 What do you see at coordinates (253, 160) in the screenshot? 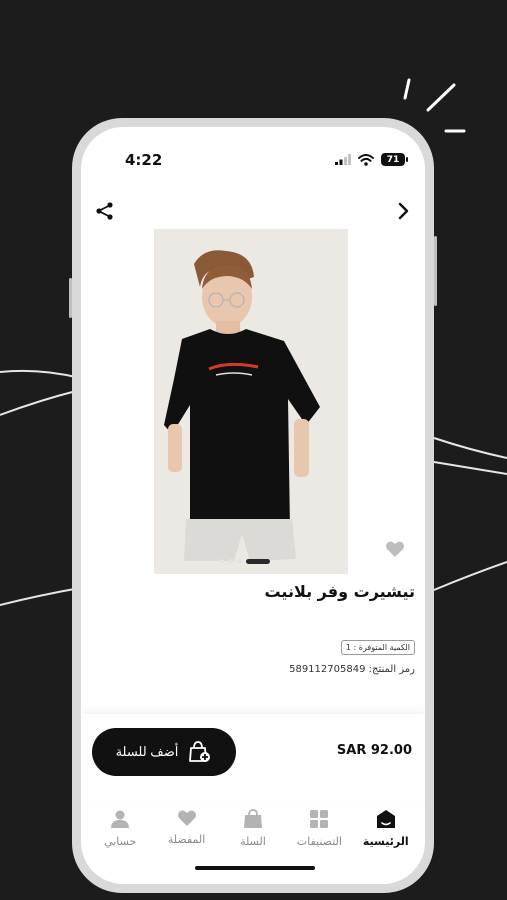
I see `status-bar: 4:22 71` at bounding box center [253, 160].